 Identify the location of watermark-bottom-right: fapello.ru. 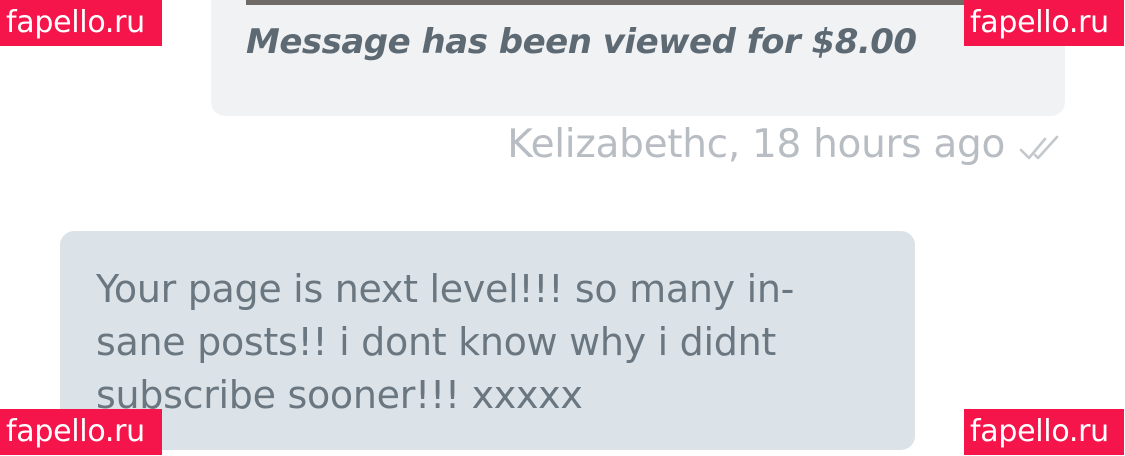
(1044, 432).